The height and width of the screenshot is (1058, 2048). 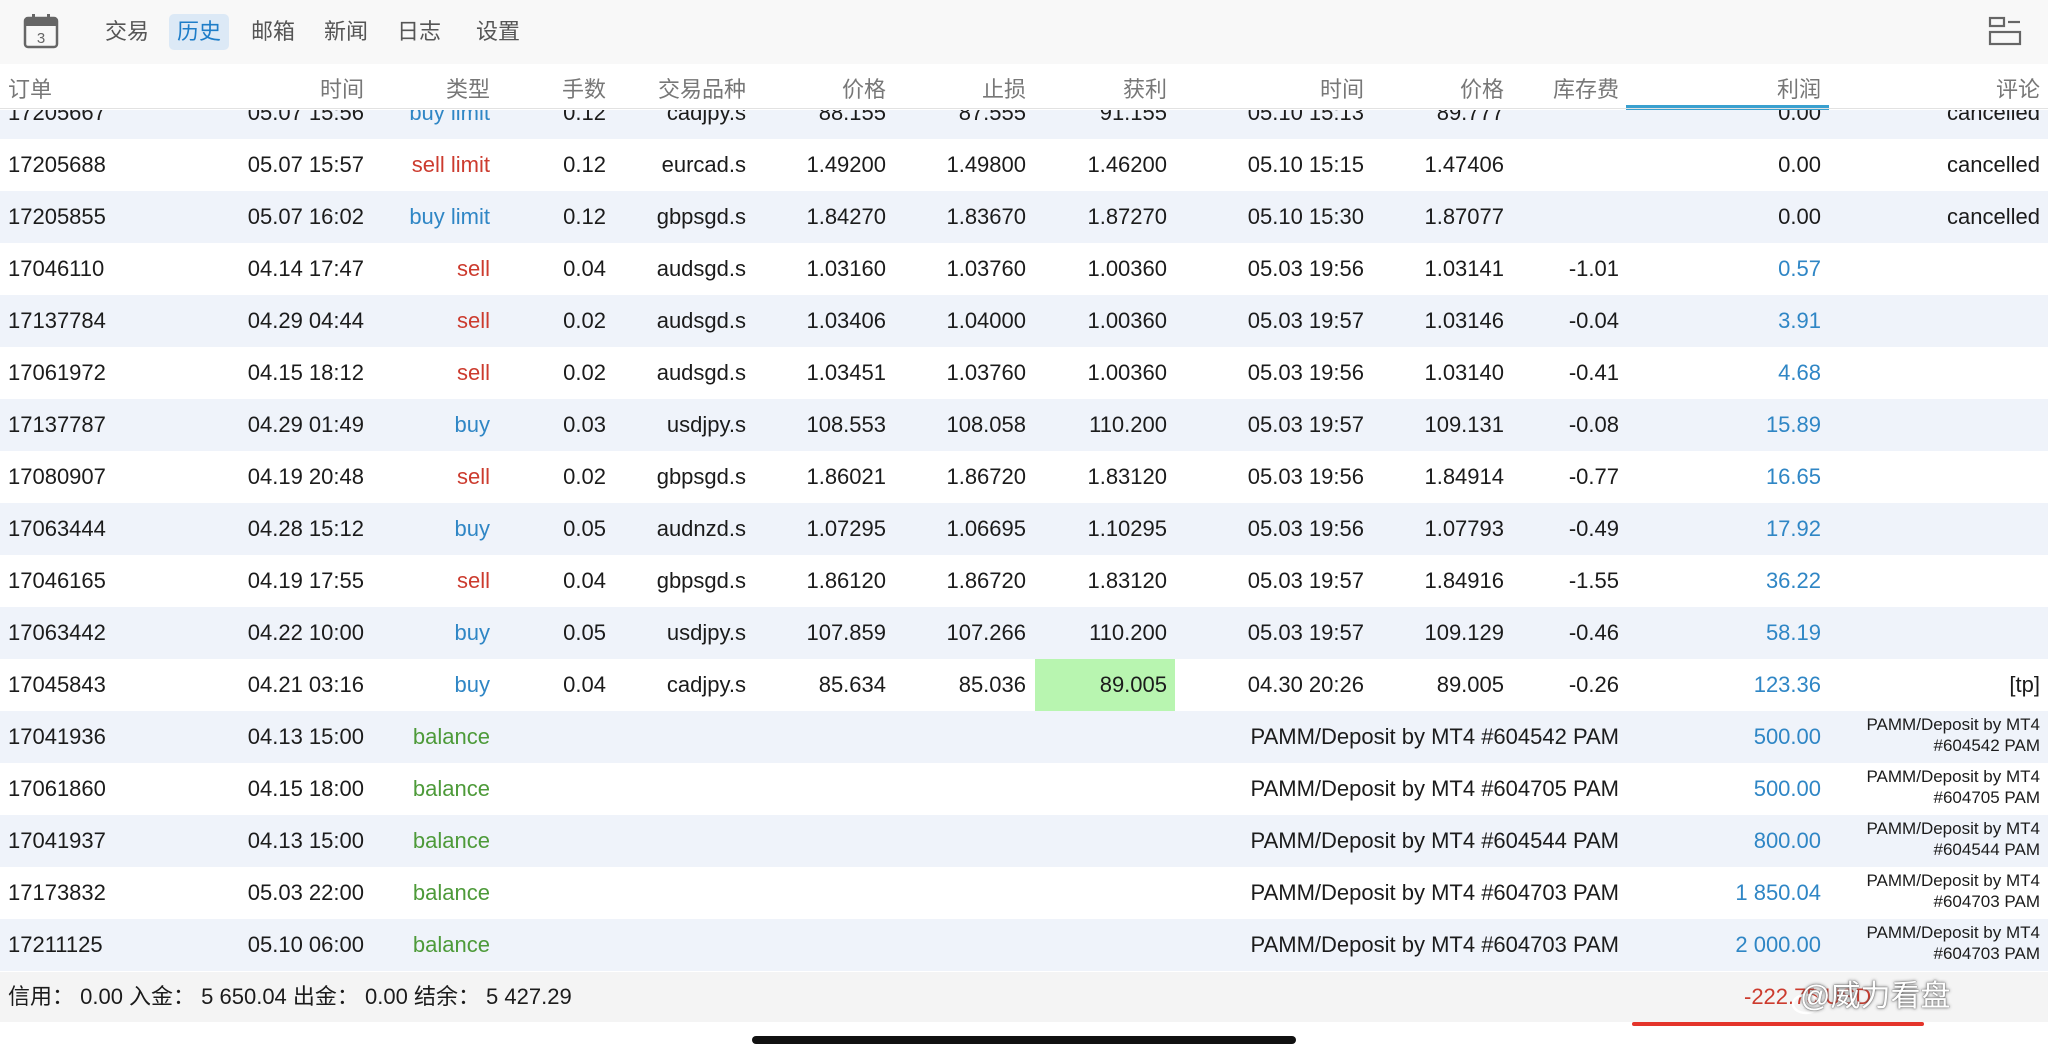 What do you see at coordinates (584, 88) in the screenshot?
I see `col-lots: 手数` at bounding box center [584, 88].